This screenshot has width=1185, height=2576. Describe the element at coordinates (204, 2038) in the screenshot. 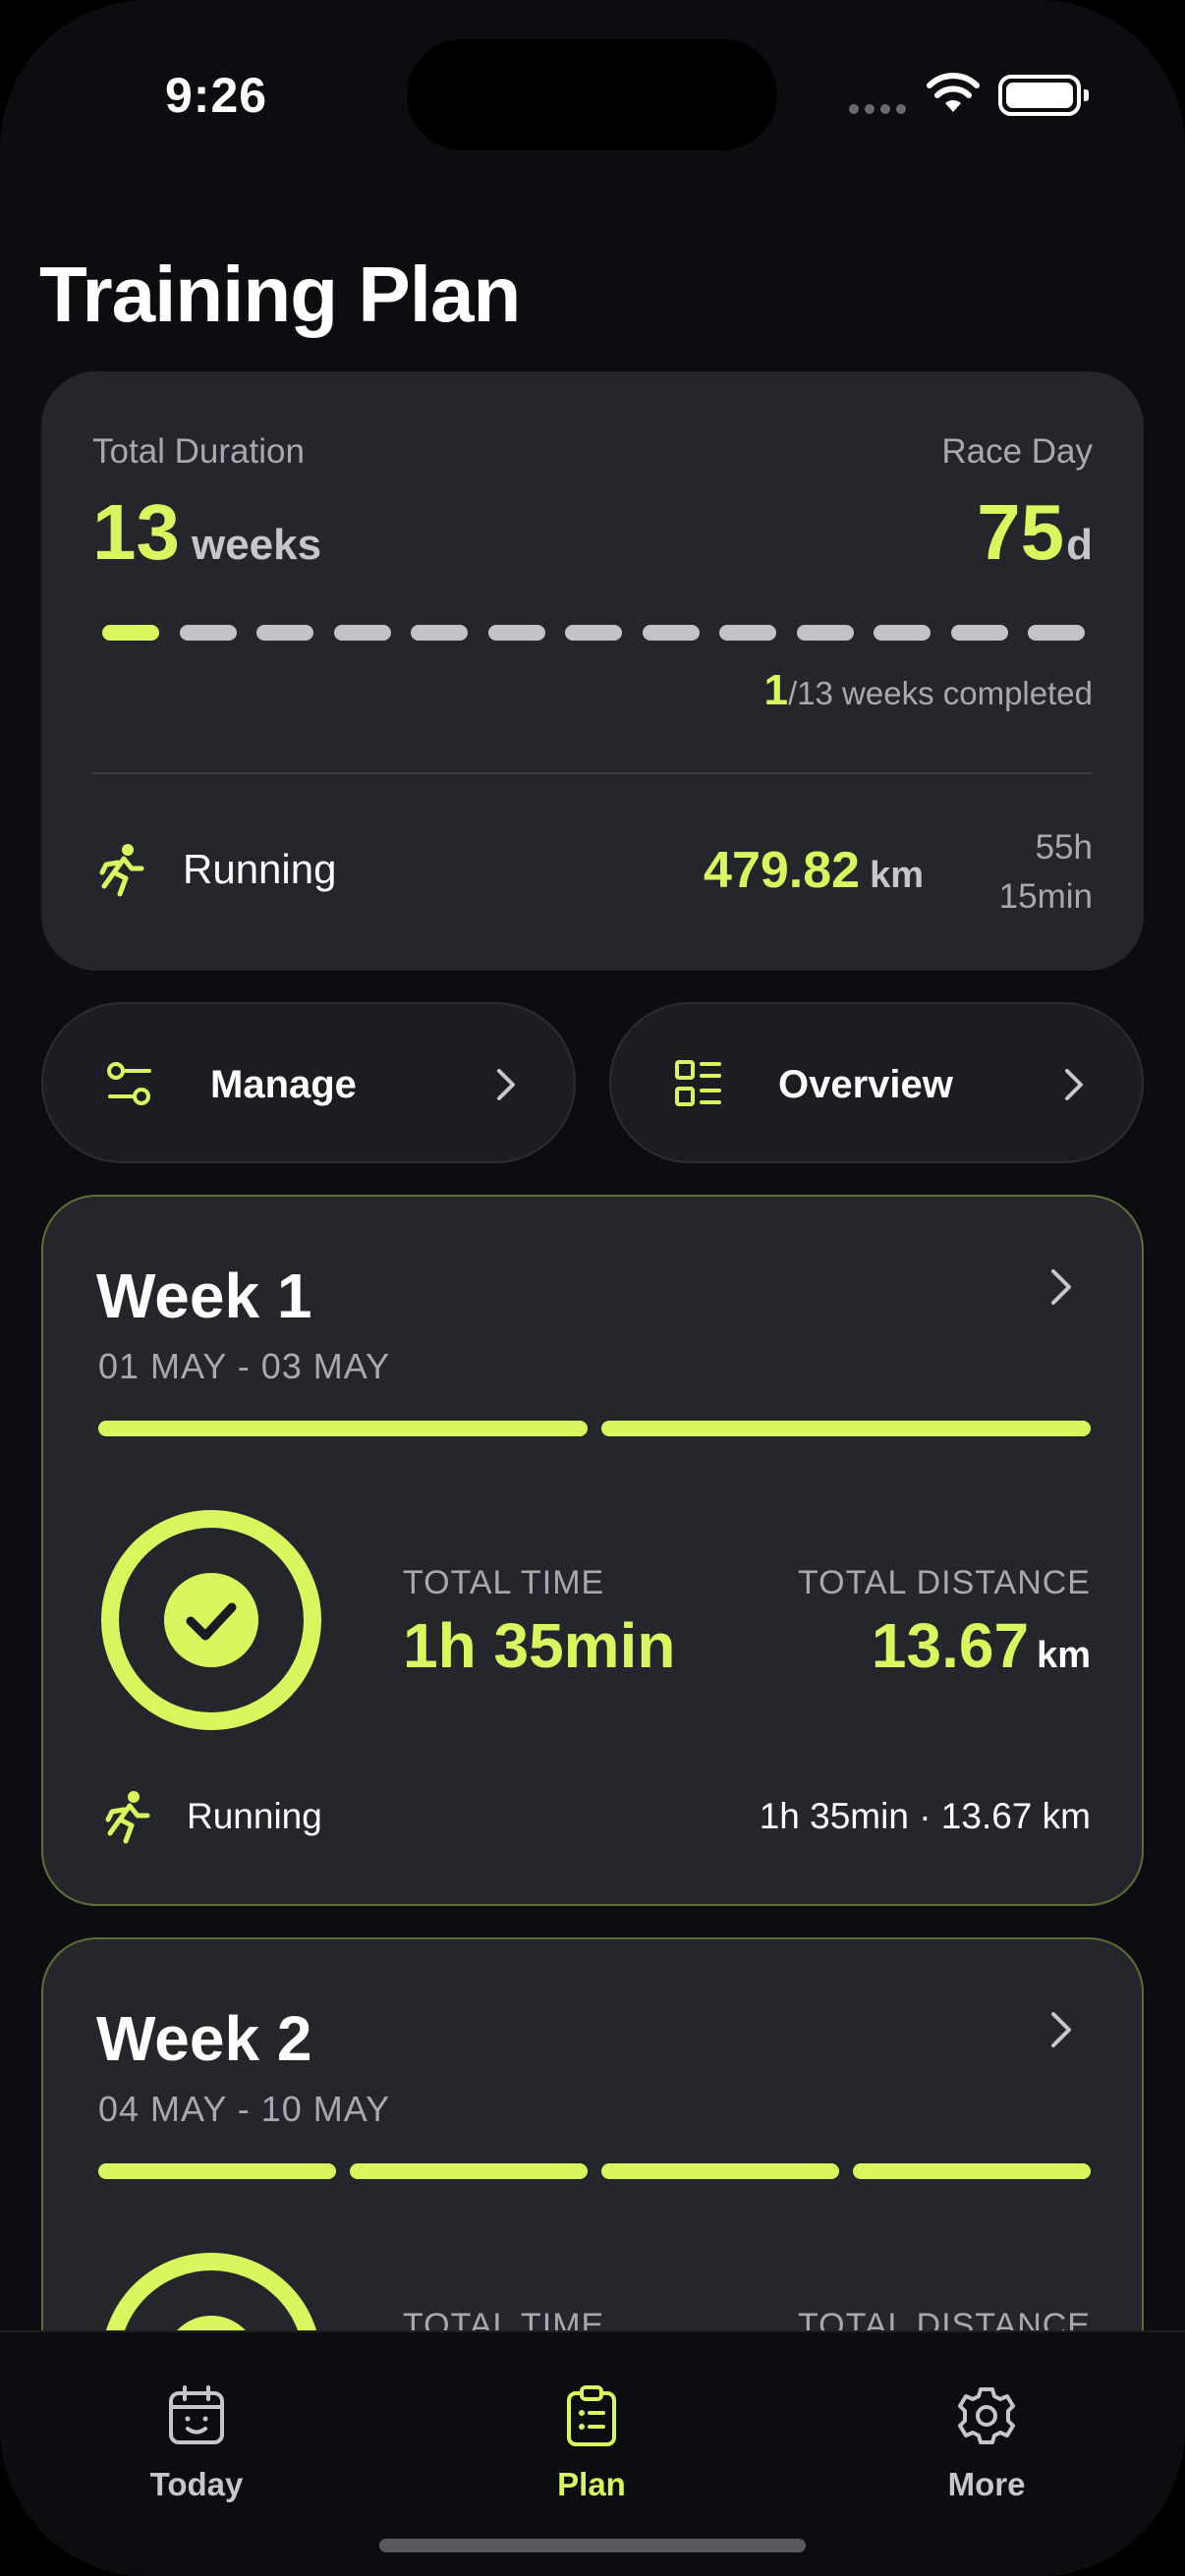

I see `week-title: Week 2` at that location.